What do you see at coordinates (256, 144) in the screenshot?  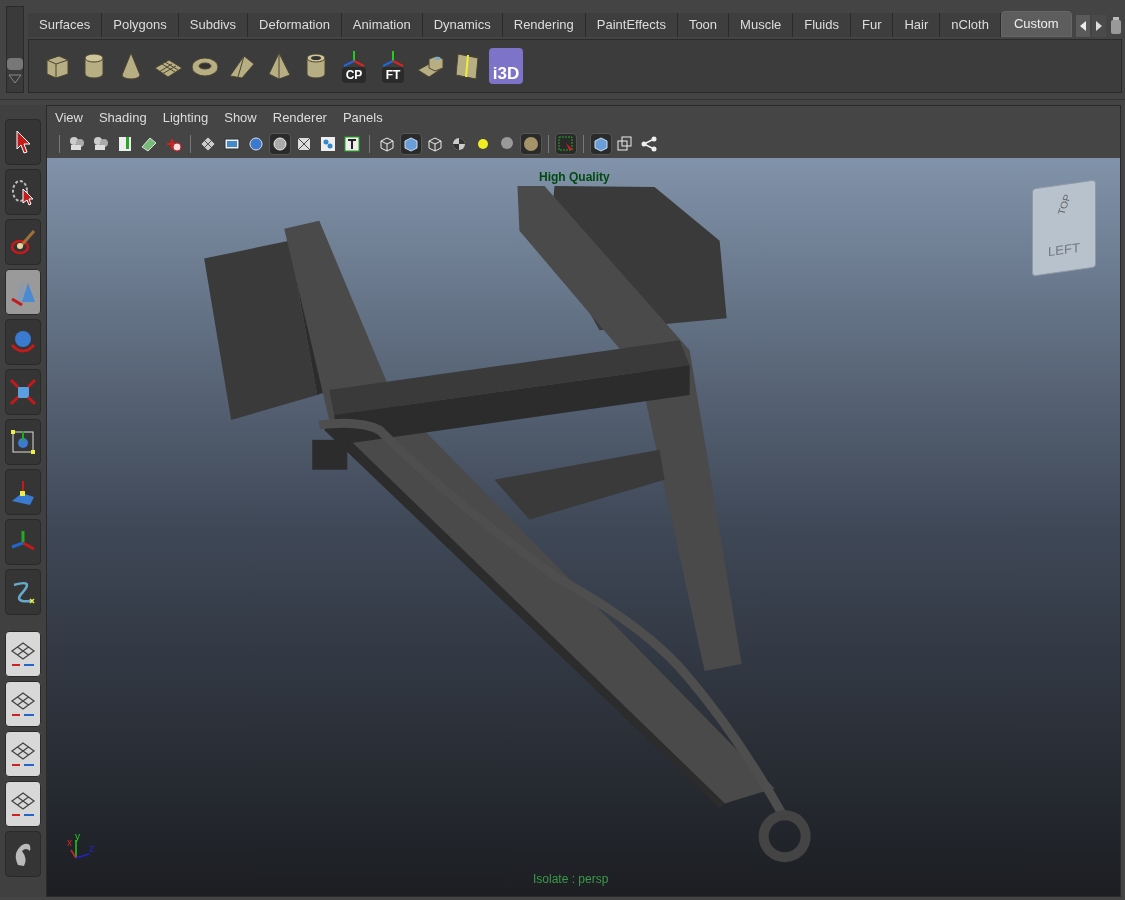 I see `sphere-icon` at bounding box center [256, 144].